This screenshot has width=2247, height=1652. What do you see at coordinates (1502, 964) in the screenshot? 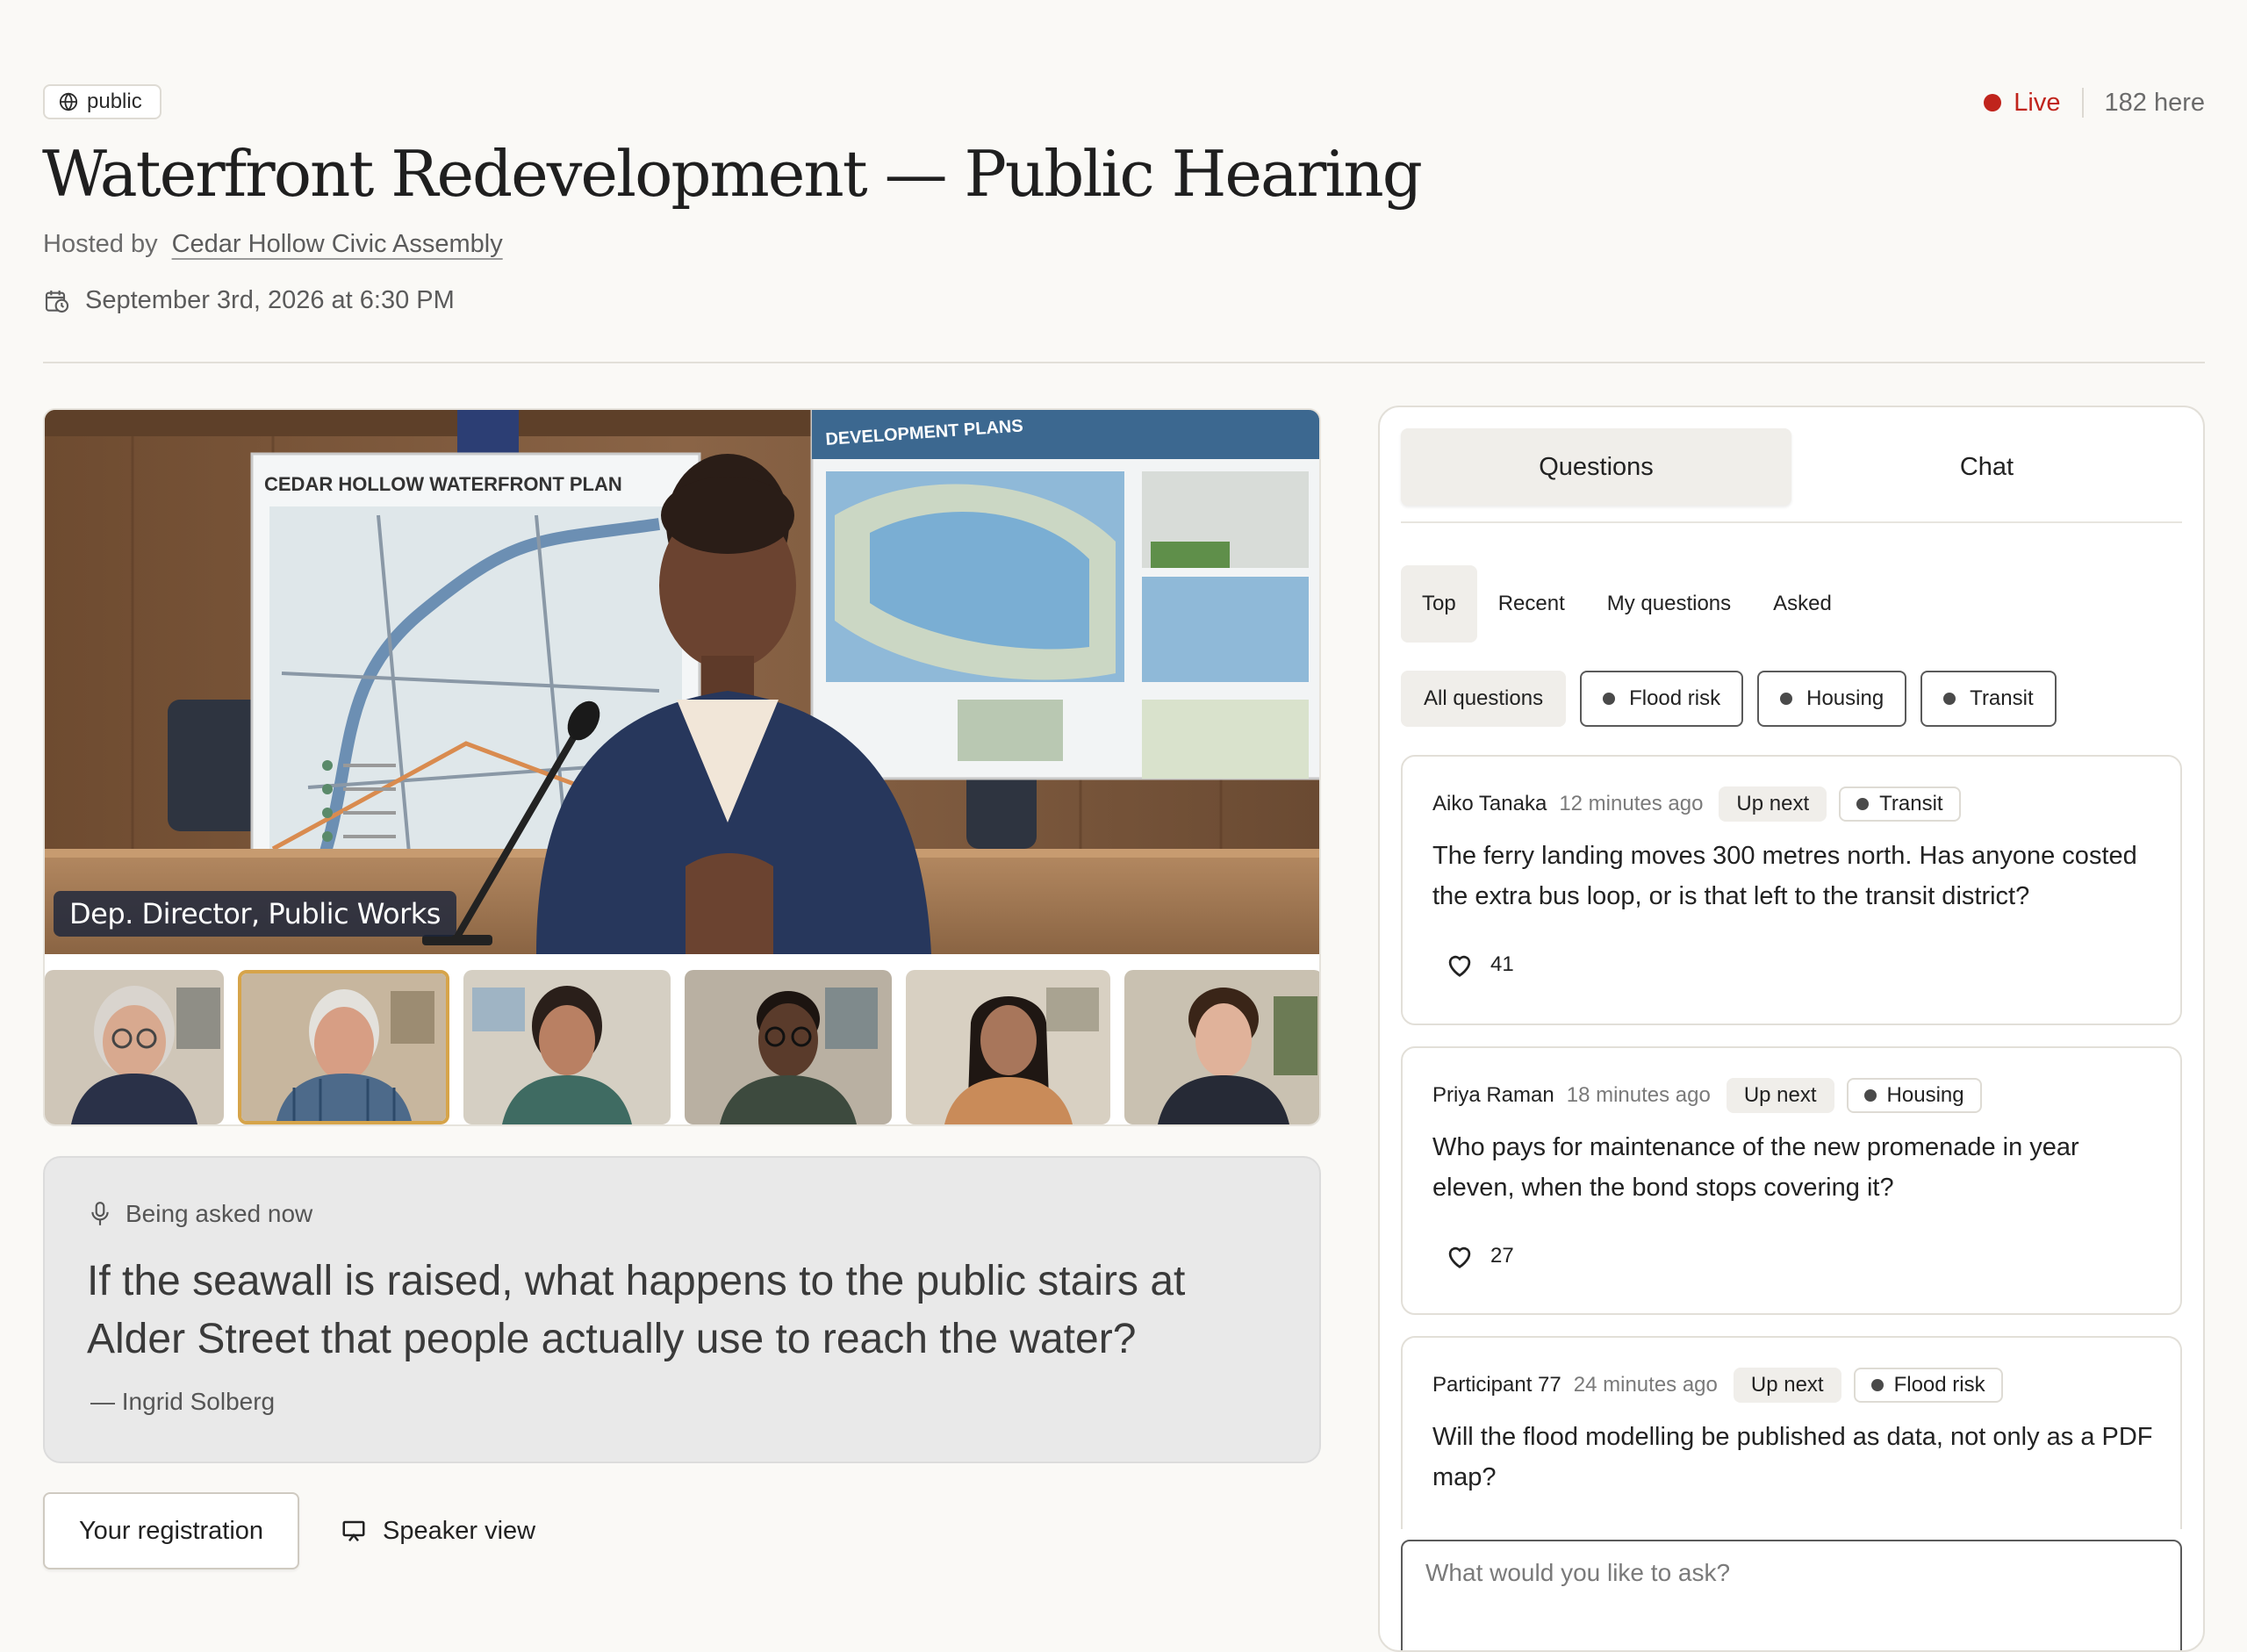
I see `like-count: 41` at bounding box center [1502, 964].